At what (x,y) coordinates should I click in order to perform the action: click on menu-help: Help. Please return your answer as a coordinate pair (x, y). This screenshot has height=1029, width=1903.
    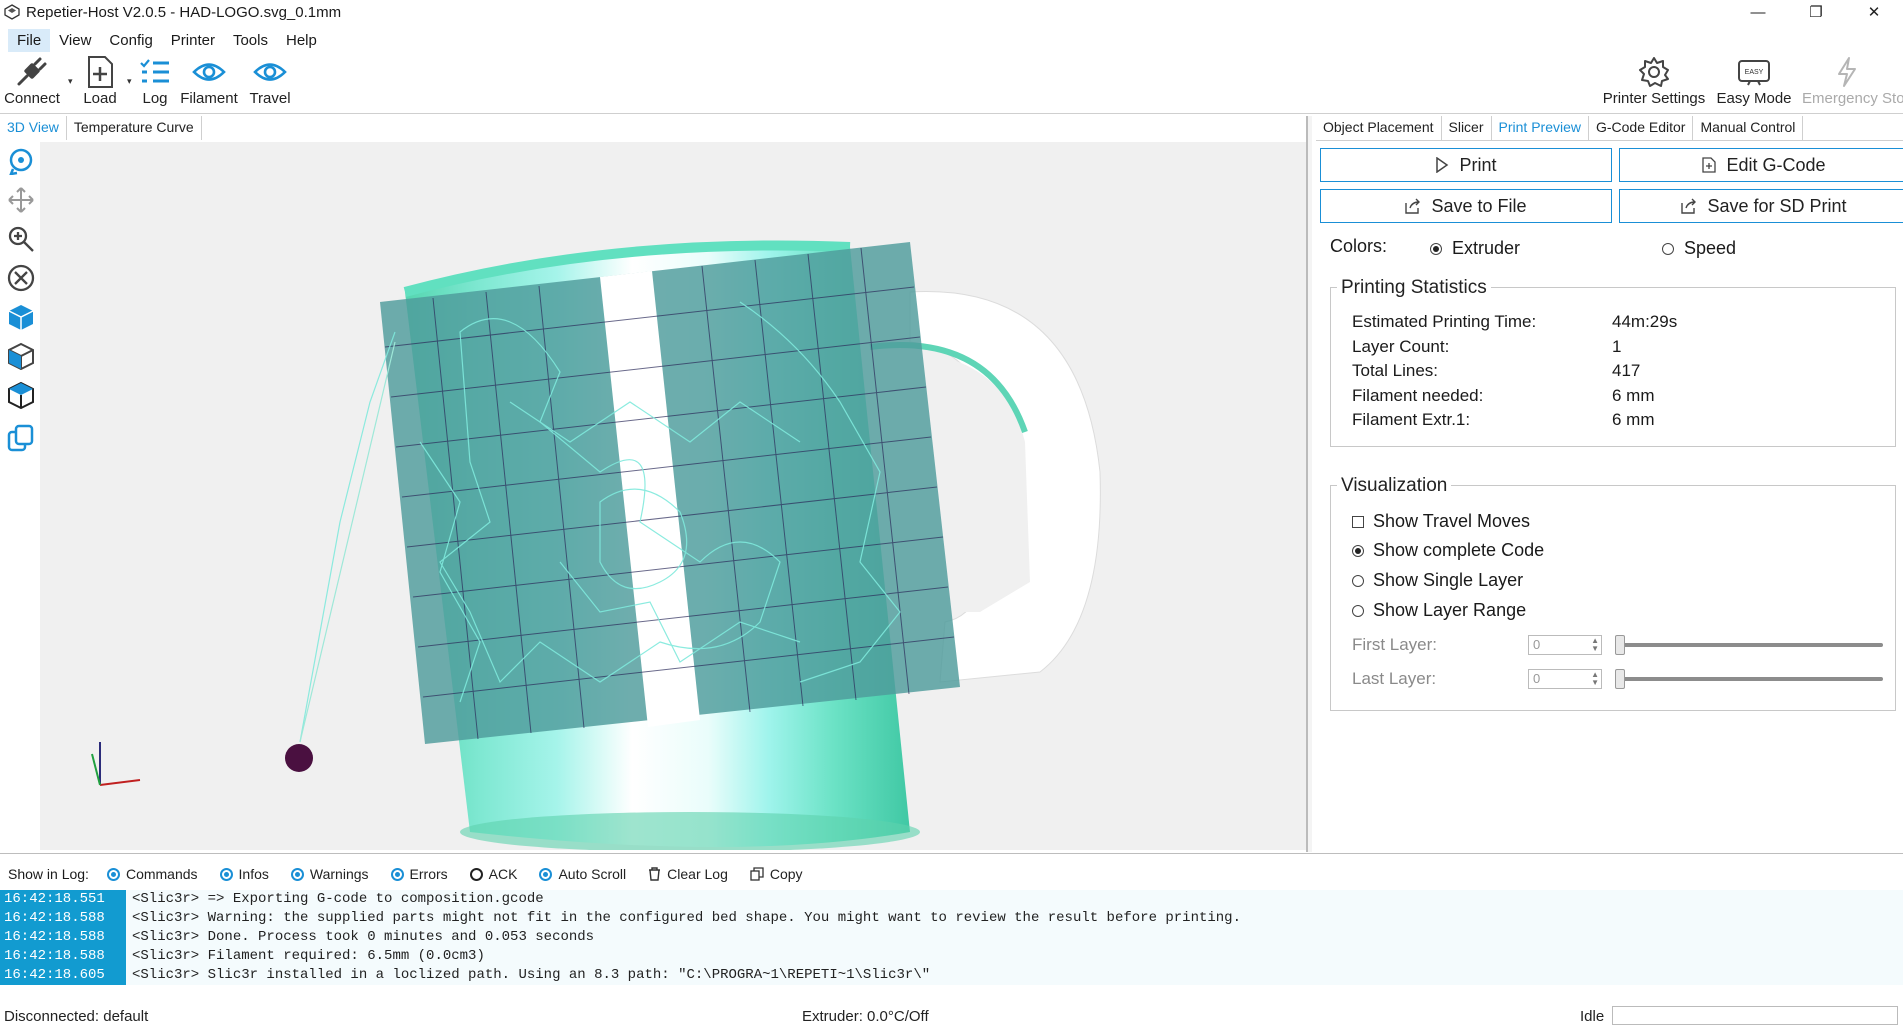
    Looking at the image, I should click on (301, 40).